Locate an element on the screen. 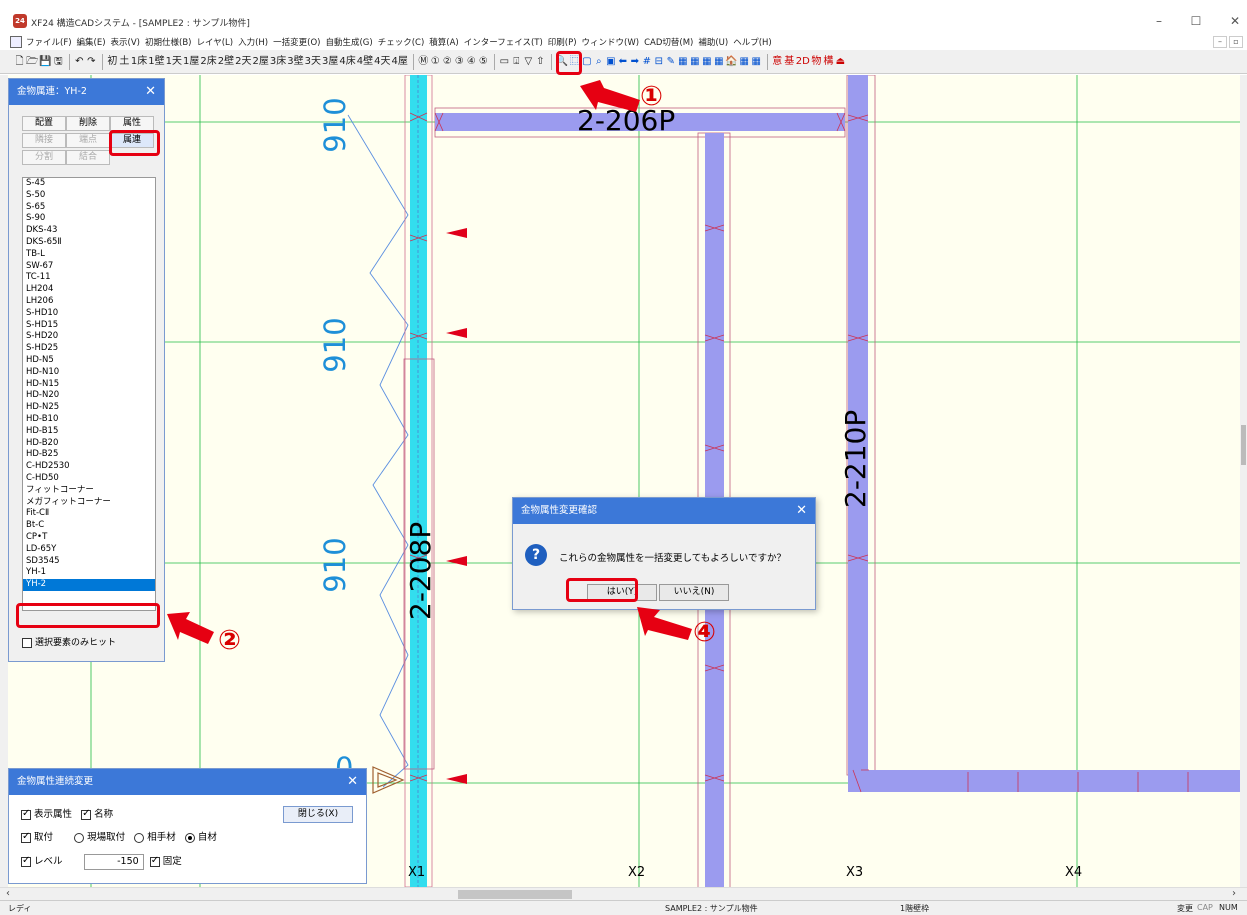 This screenshot has width=1247, height=915. status-flag-change: 変更 is located at coordinates (1185, 908).